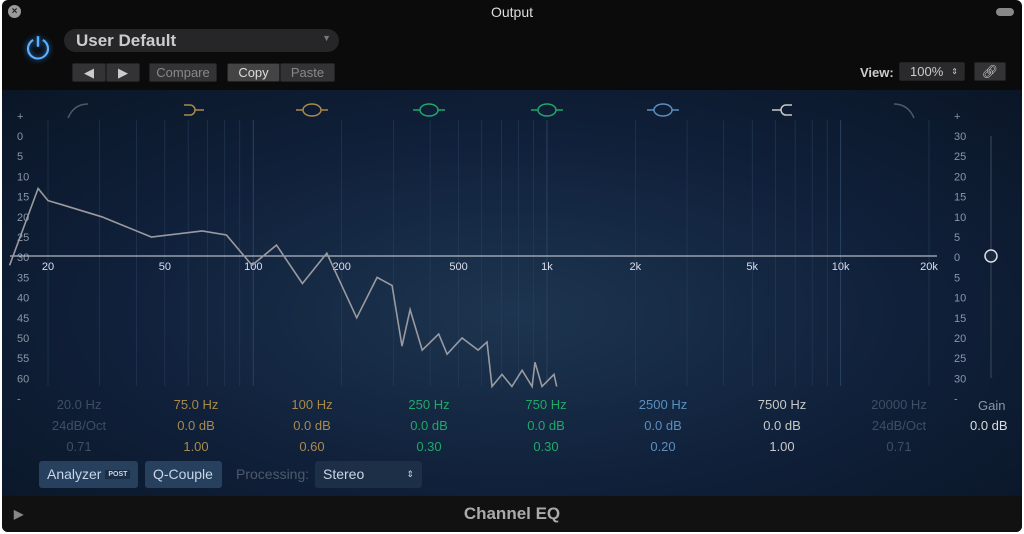 This screenshot has width=1024, height=534. Describe the element at coordinates (23, 359) in the screenshot. I see `left-scale-label: 55` at that location.